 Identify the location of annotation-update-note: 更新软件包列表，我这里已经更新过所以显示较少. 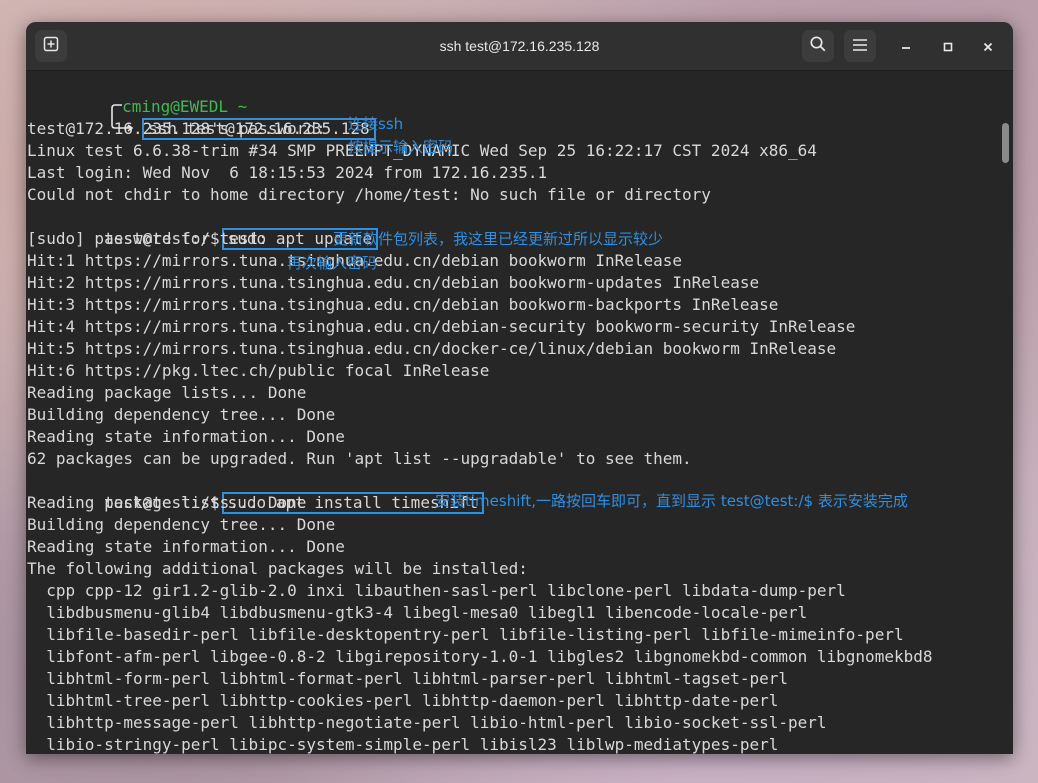
(498, 239).